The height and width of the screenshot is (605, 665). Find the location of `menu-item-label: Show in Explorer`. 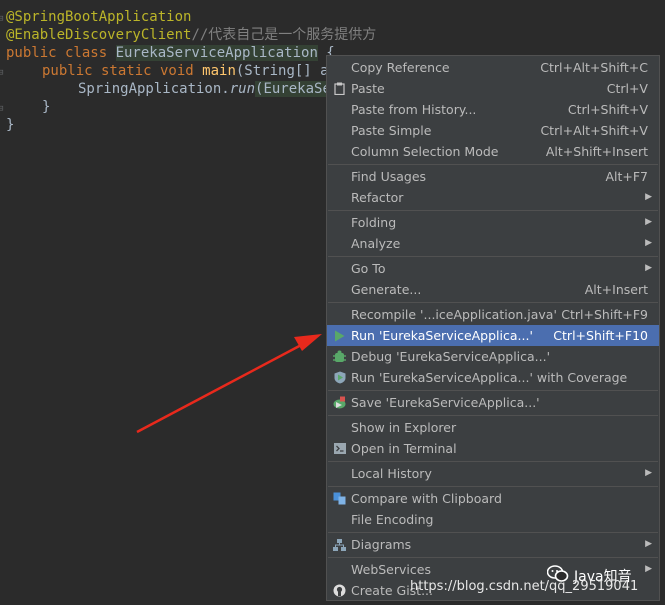

menu-item-label: Show in Explorer is located at coordinates (404, 427).